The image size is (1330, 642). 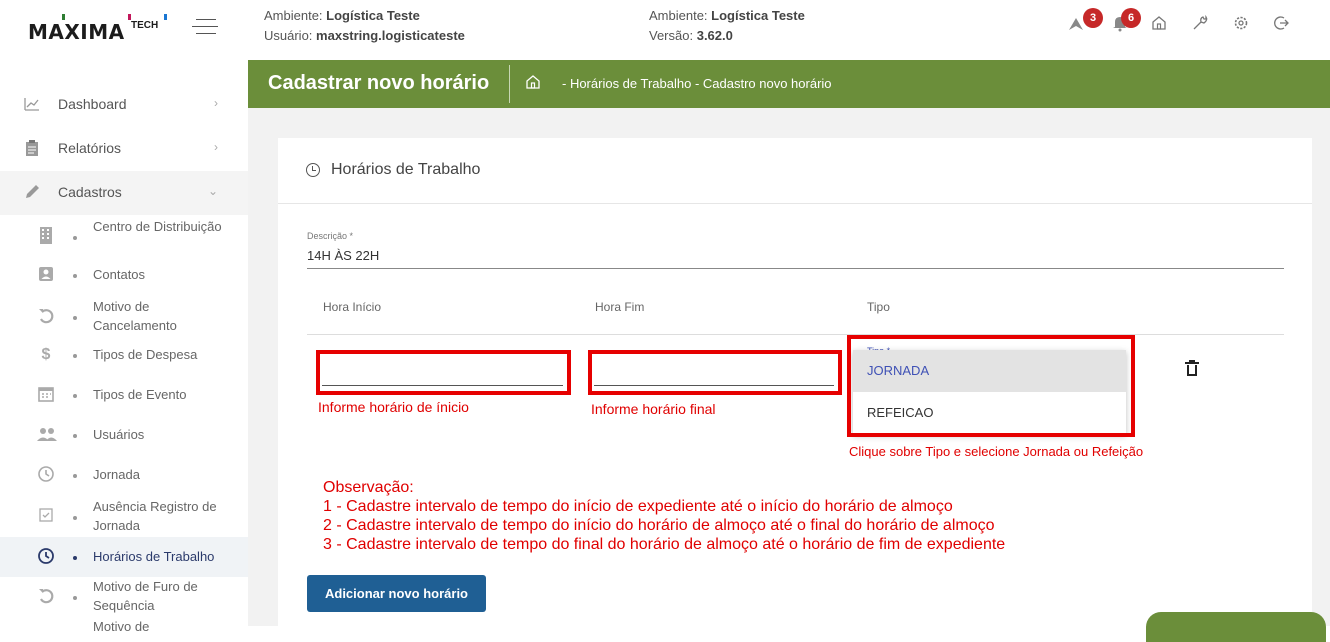 What do you see at coordinates (373, 15) in the screenshot?
I see `env-value: Logística Teste` at bounding box center [373, 15].